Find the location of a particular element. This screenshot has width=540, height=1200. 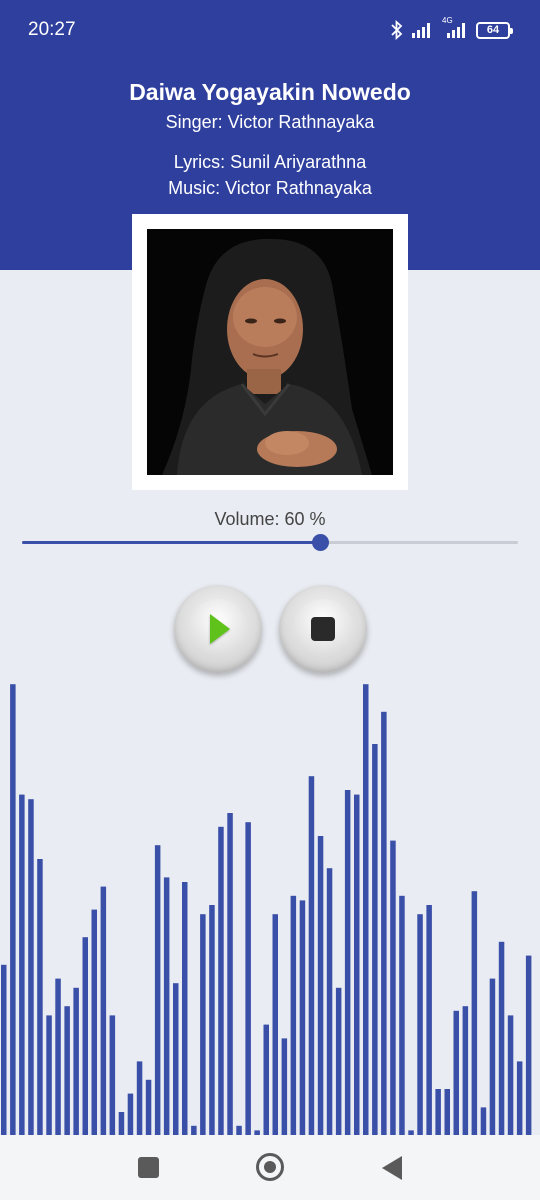

status-time: 20:27 is located at coordinates (52, 29).